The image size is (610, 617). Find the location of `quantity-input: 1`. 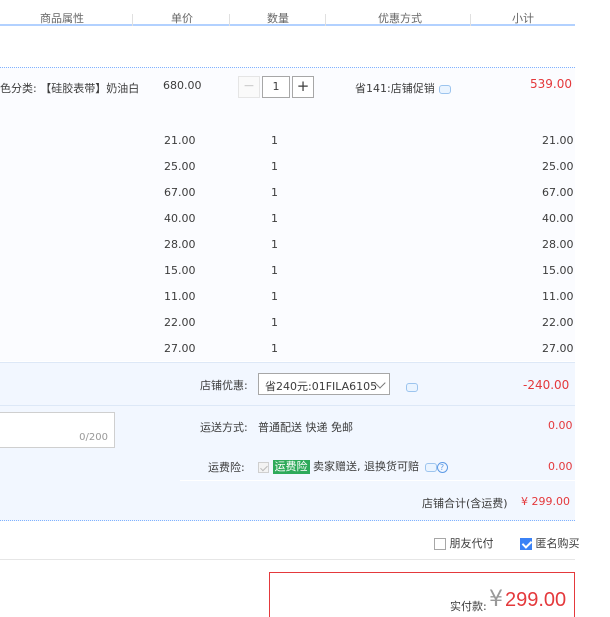

quantity-input: 1 is located at coordinates (276, 87).